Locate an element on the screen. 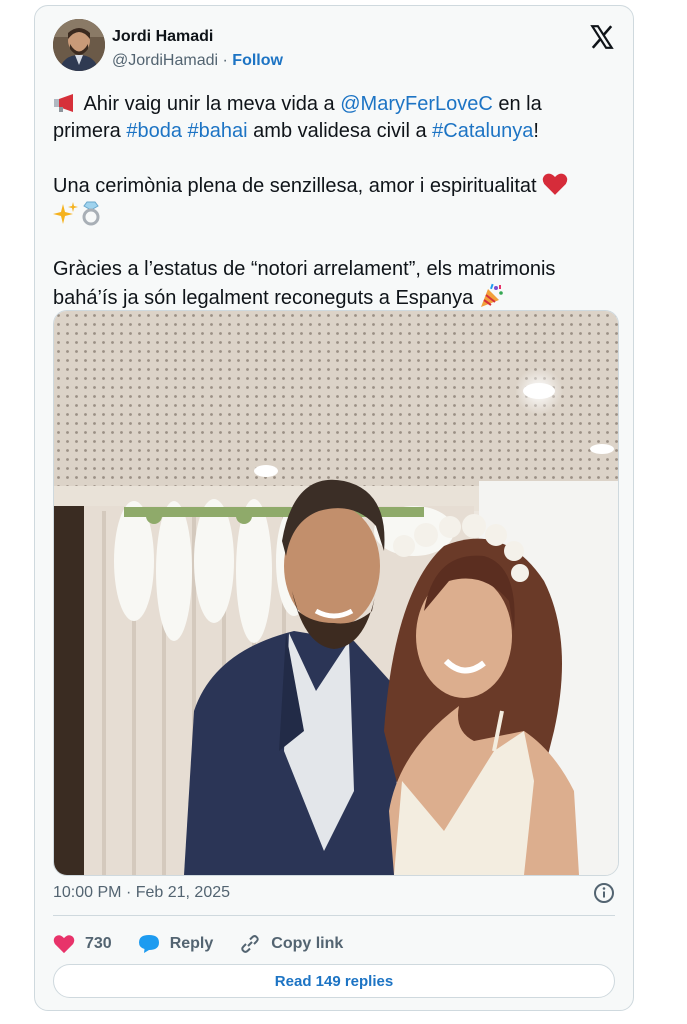  author-handle: @JordiHamadi is located at coordinates (165, 60).